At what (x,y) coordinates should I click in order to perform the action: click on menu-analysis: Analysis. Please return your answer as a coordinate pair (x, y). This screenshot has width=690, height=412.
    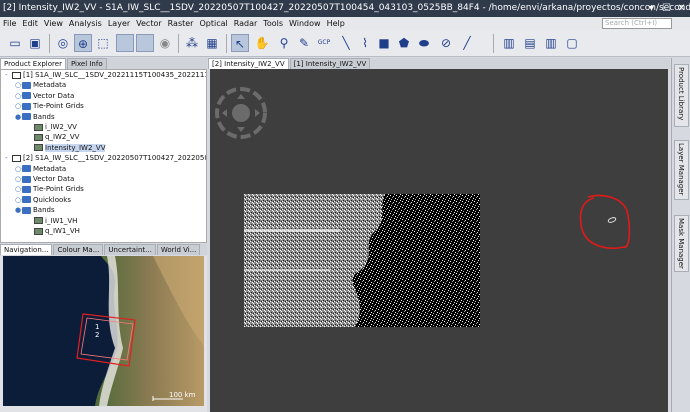
    Looking at the image, I should click on (85, 23).